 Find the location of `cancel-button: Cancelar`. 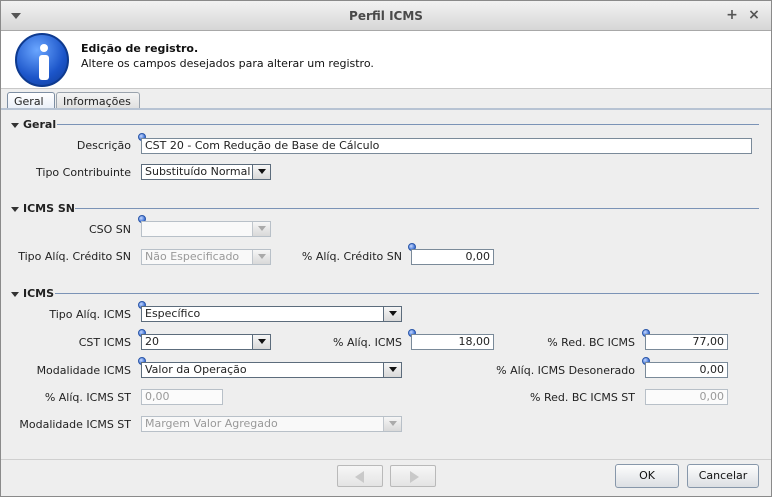

cancel-button: Cancelar is located at coordinates (723, 476).